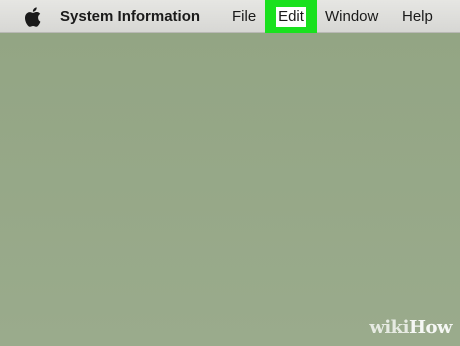 This screenshot has width=460, height=346. What do you see at coordinates (351, 16) in the screenshot?
I see `menu-window: Window` at bounding box center [351, 16].